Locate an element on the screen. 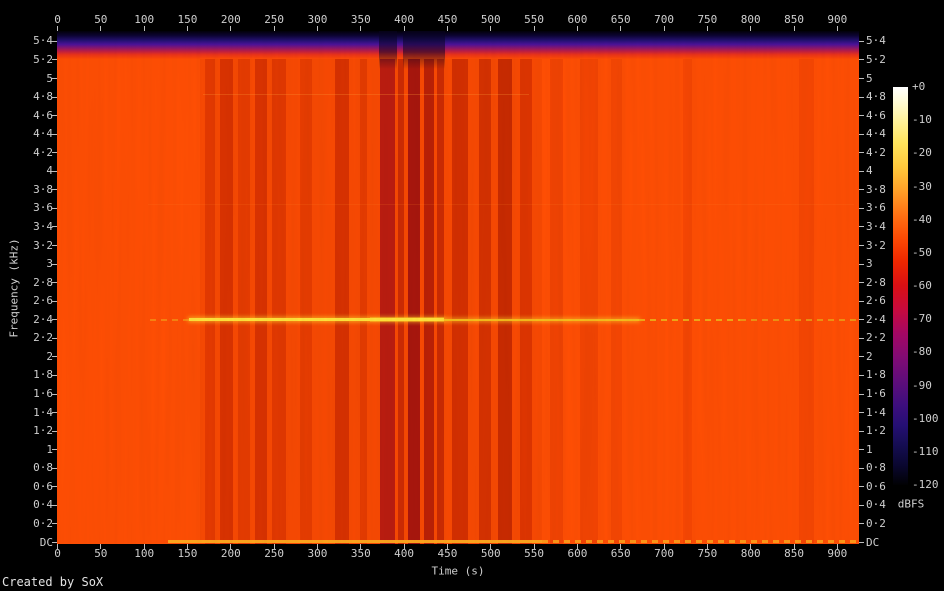  time-tick-label: 0 is located at coordinates (57, 19).